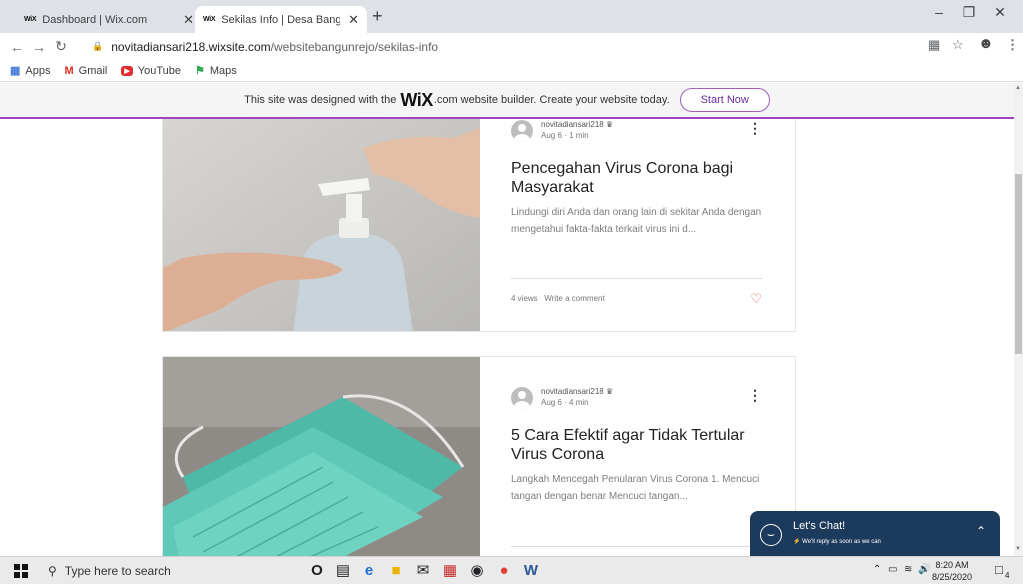 The height and width of the screenshot is (584, 1023). Describe the element at coordinates (396, 571) in the screenshot. I see `file-explorer-icon: ■` at that location.